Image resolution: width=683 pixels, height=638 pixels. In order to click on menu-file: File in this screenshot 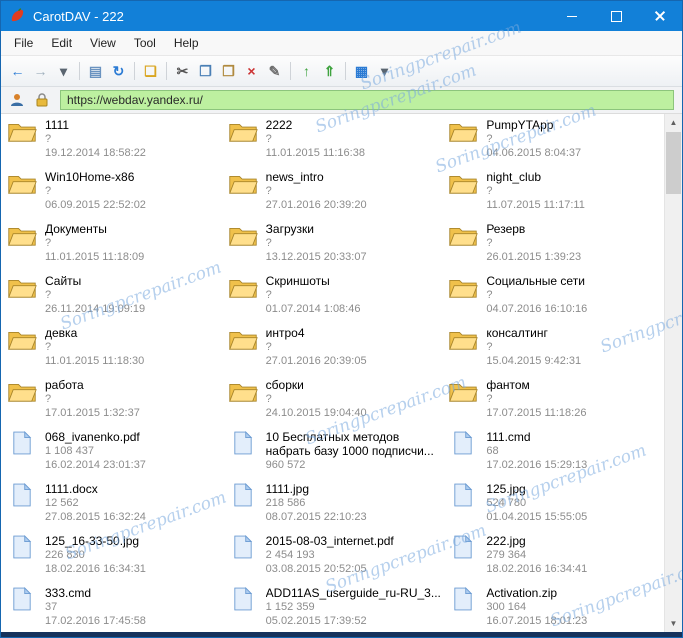, I will do `click(23, 43)`.